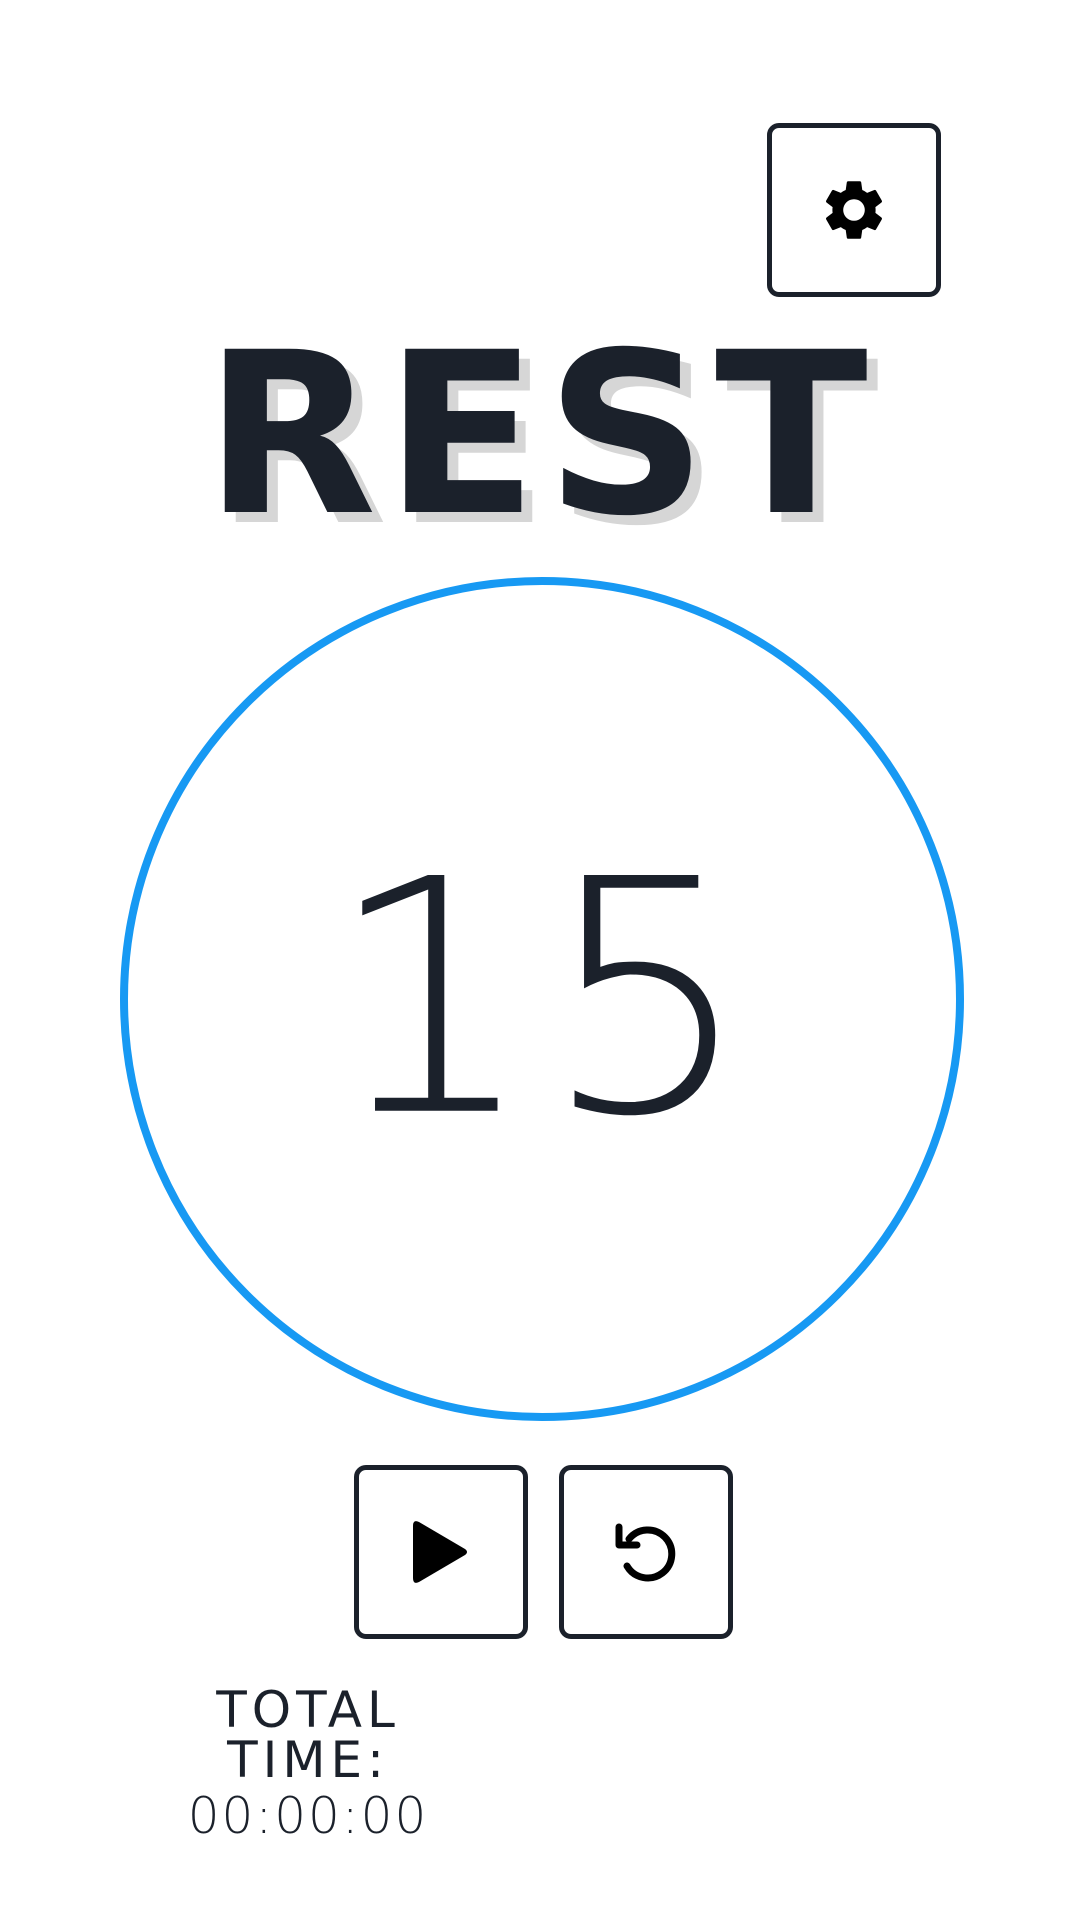 The image size is (1080, 1920). I want to click on play-icon, so click(441, 1552).